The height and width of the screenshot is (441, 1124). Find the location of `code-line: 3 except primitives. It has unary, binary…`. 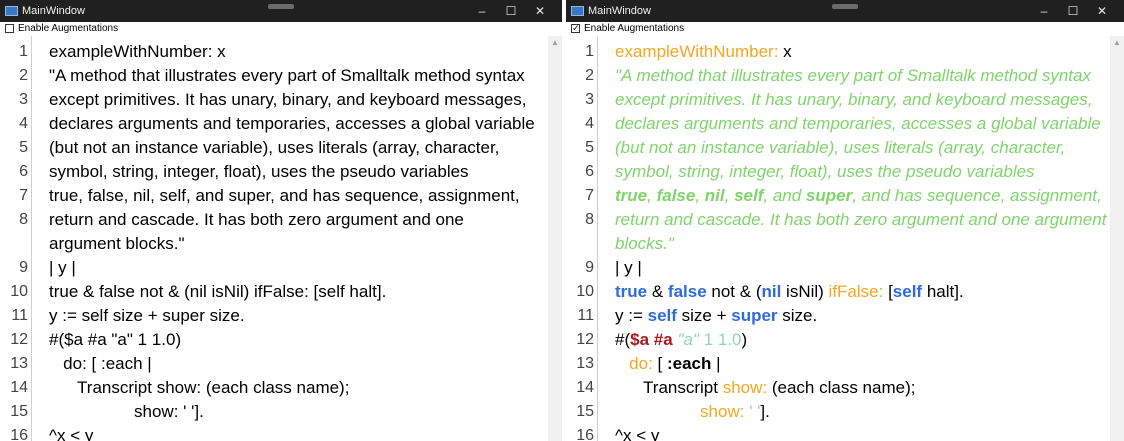

code-line: 3 except primitives. It has unary, binary… is located at coordinates (281, 100).